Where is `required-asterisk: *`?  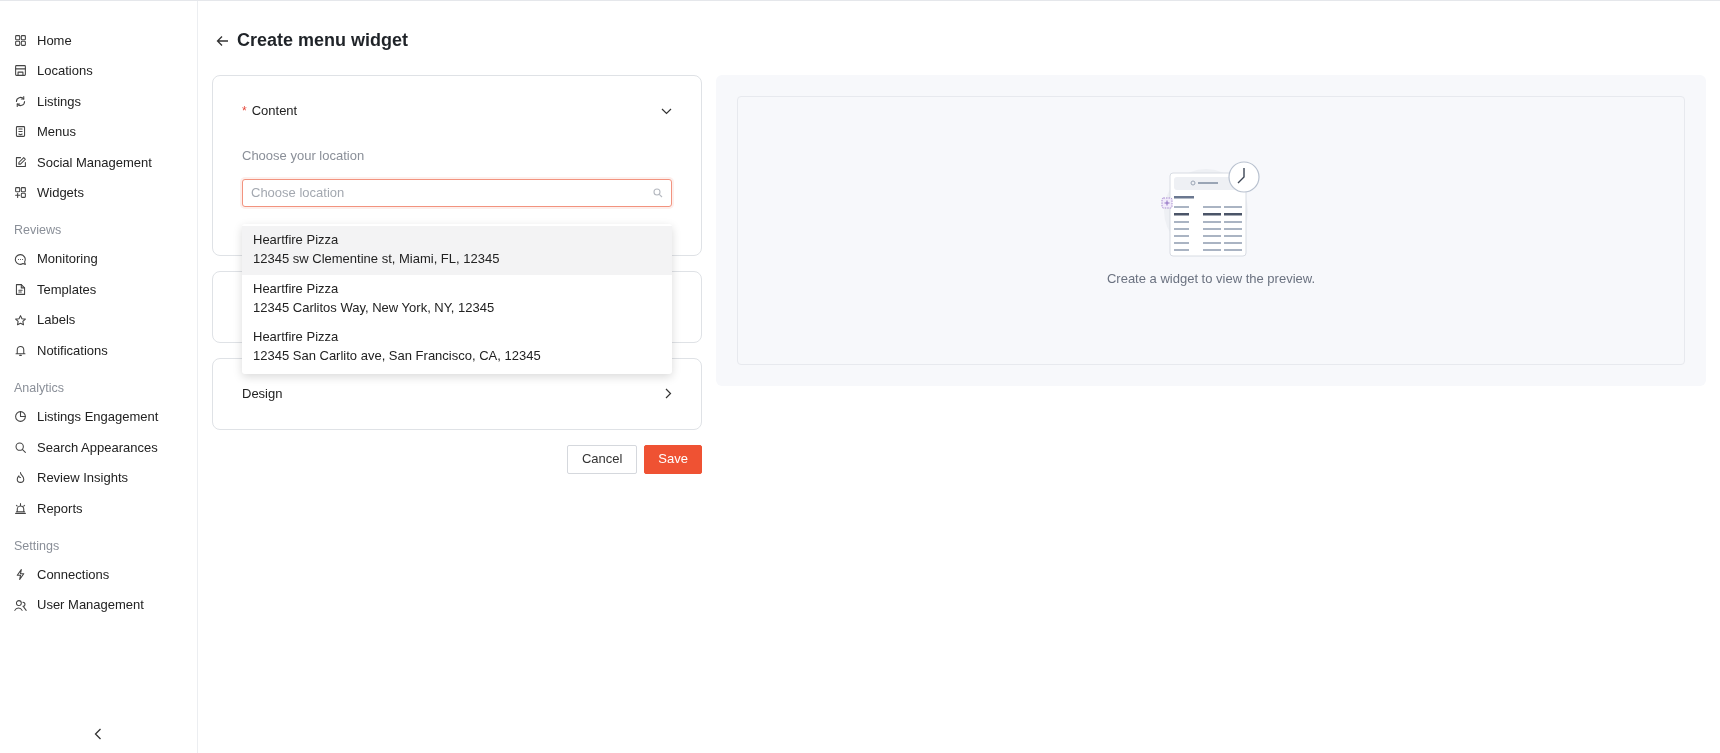 required-asterisk: * is located at coordinates (244, 111).